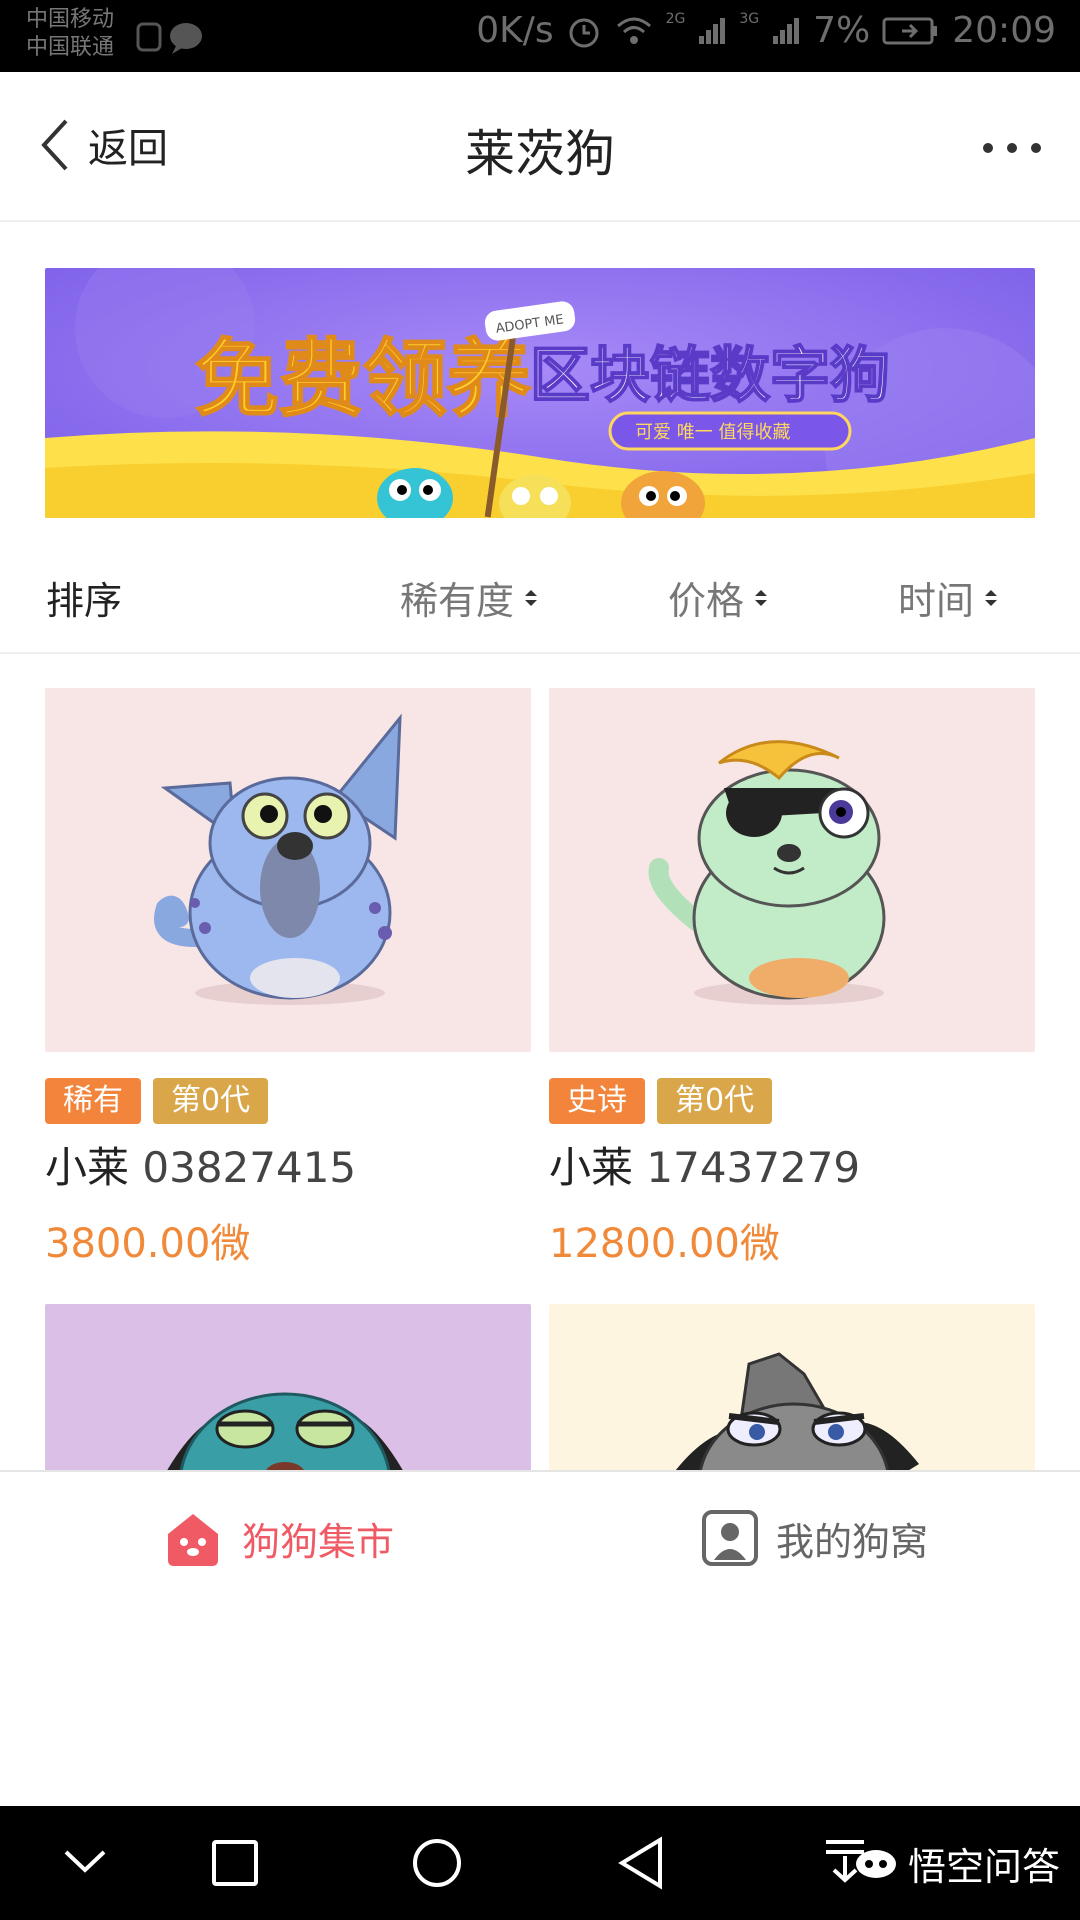 Image resolution: width=1080 pixels, height=1920 pixels. I want to click on sort-by-time: 时间, so click(949, 597).